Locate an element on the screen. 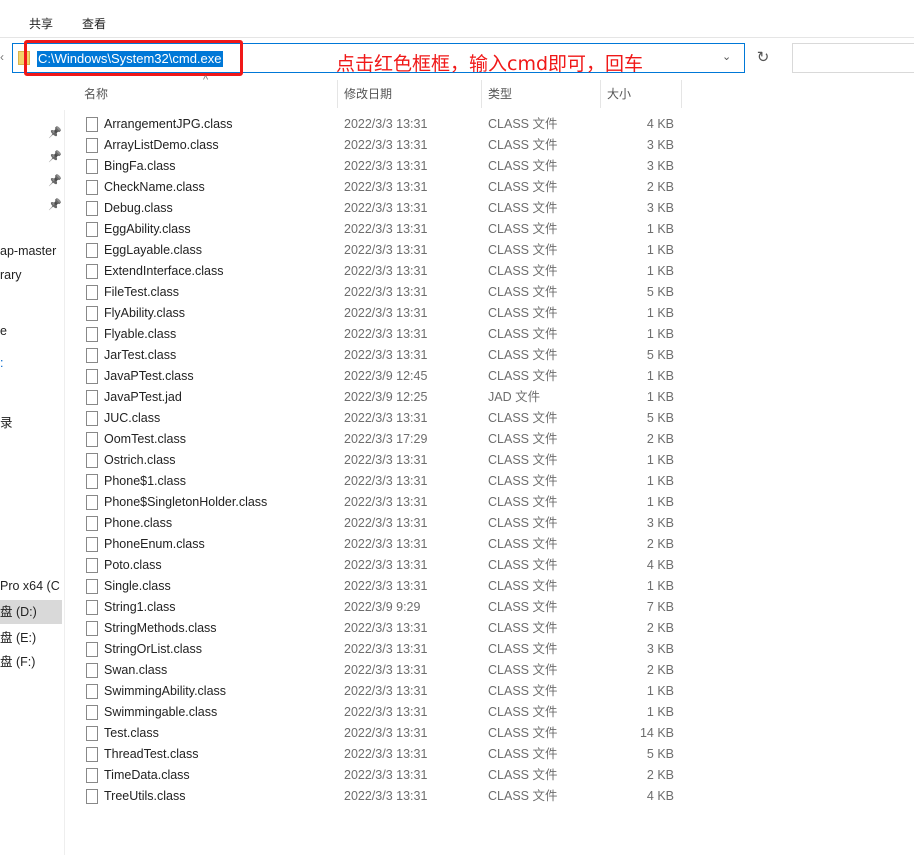 This screenshot has width=914, height=855. file-date: 2022/3/9 12:45 is located at coordinates (386, 376).